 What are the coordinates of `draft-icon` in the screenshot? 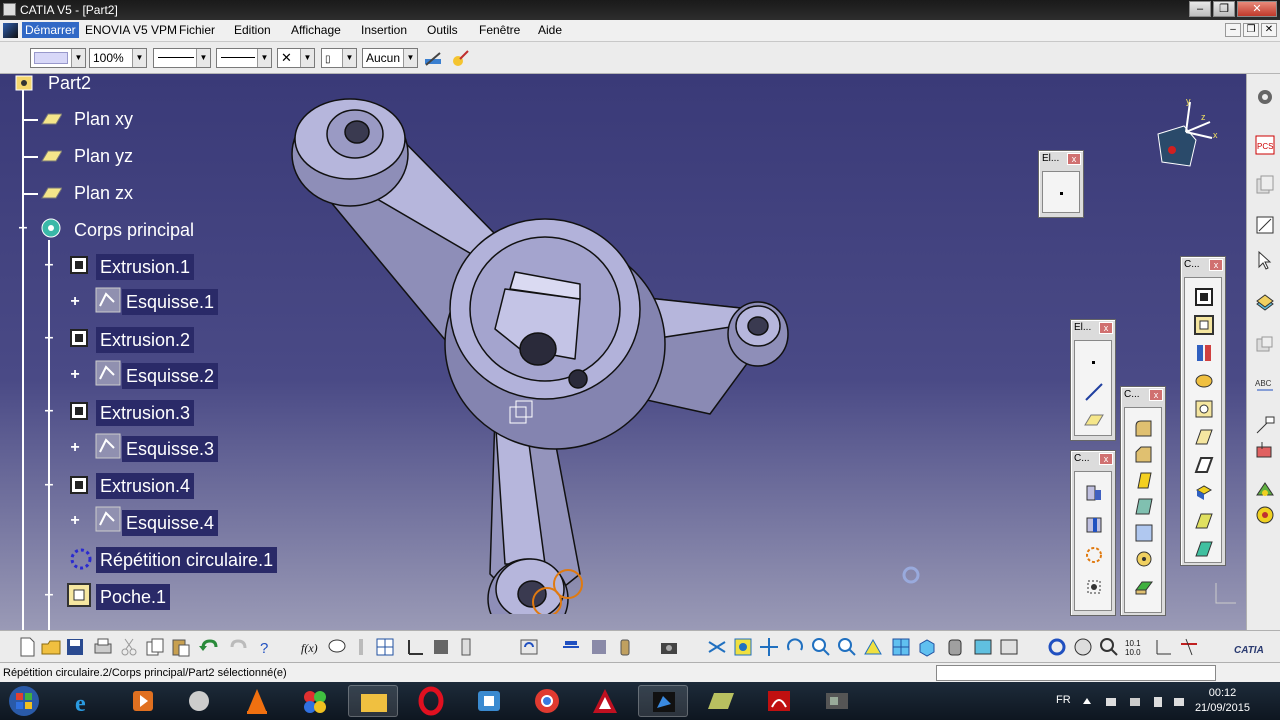 It's located at (1144, 481).